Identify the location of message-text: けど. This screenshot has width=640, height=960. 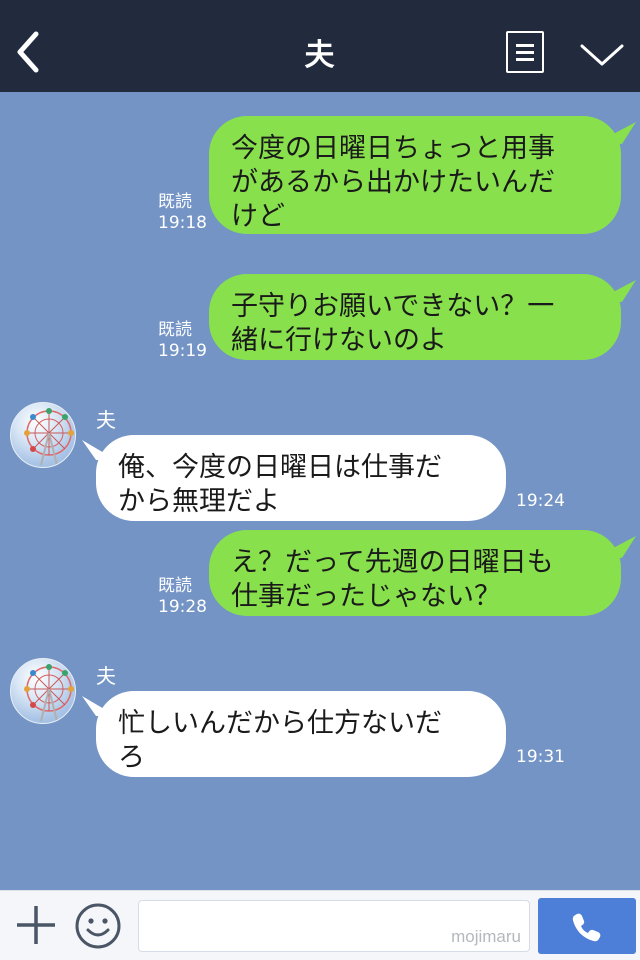
(258, 216).